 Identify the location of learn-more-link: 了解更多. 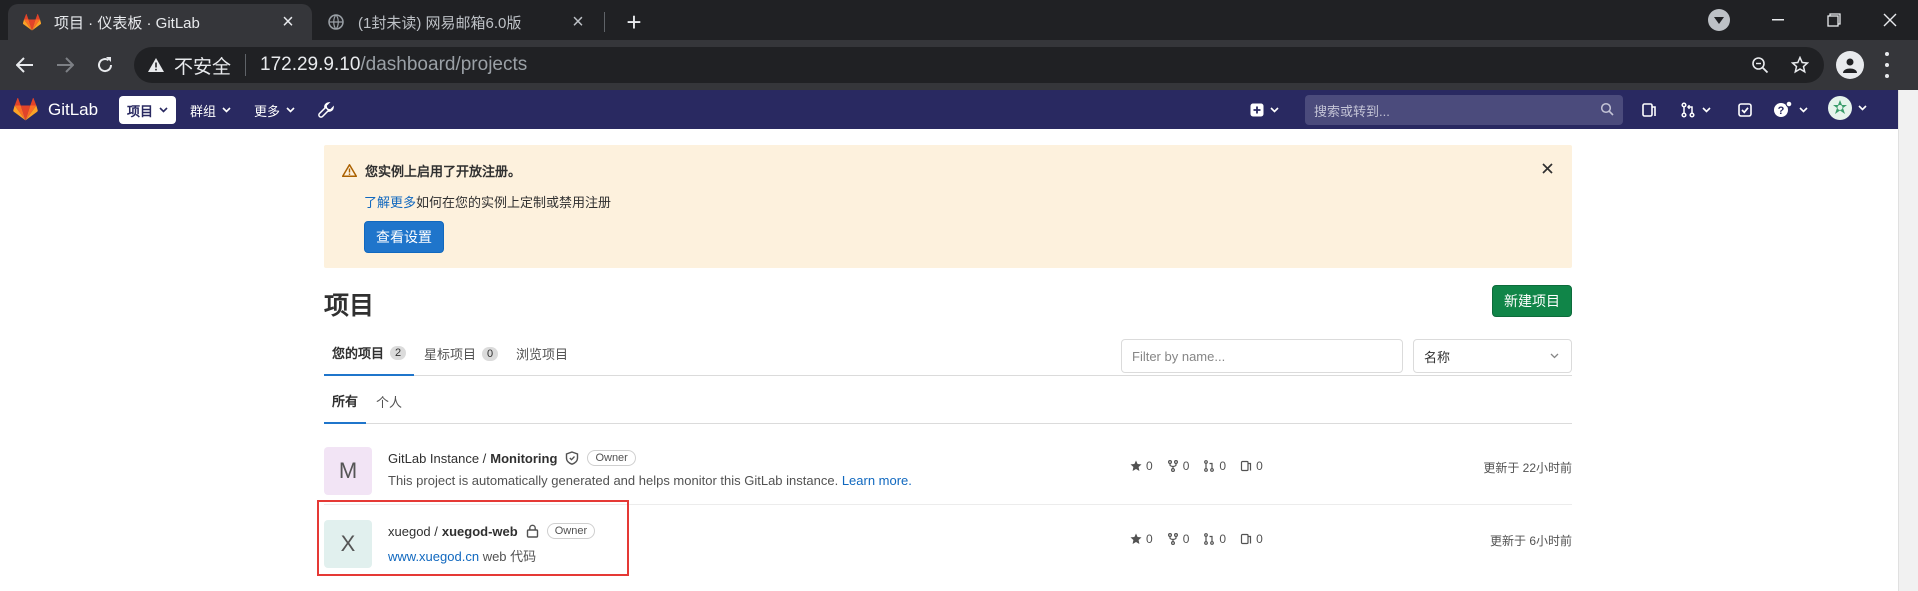
(390, 202).